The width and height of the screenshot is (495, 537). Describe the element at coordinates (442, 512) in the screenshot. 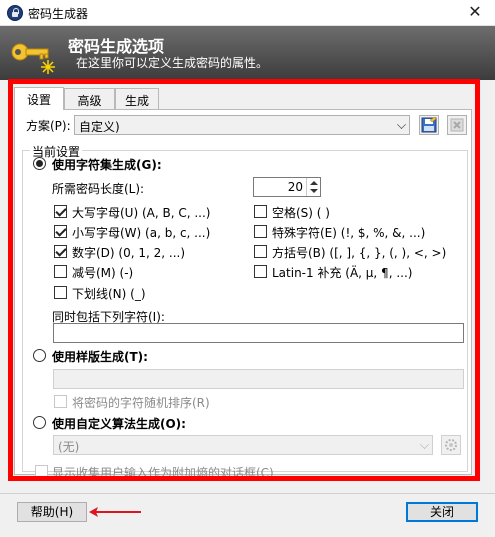

I see `close-button: 关闭` at that location.